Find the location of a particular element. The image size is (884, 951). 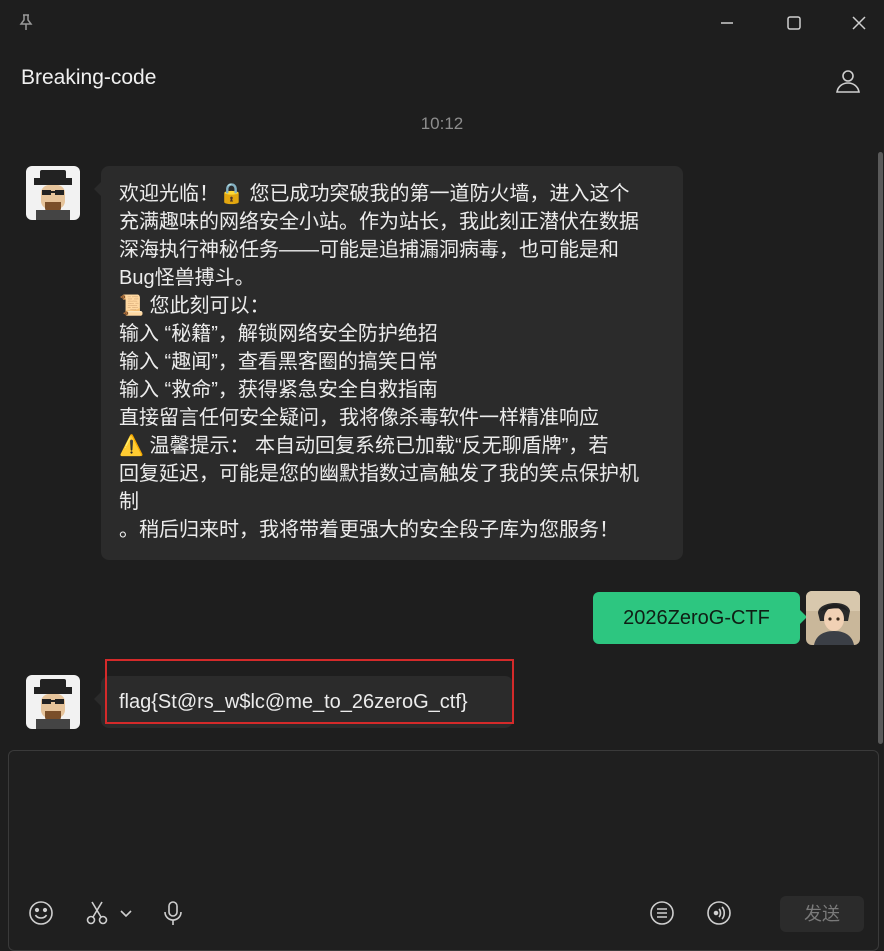

voice-icon is located at coordinates (719, 913).